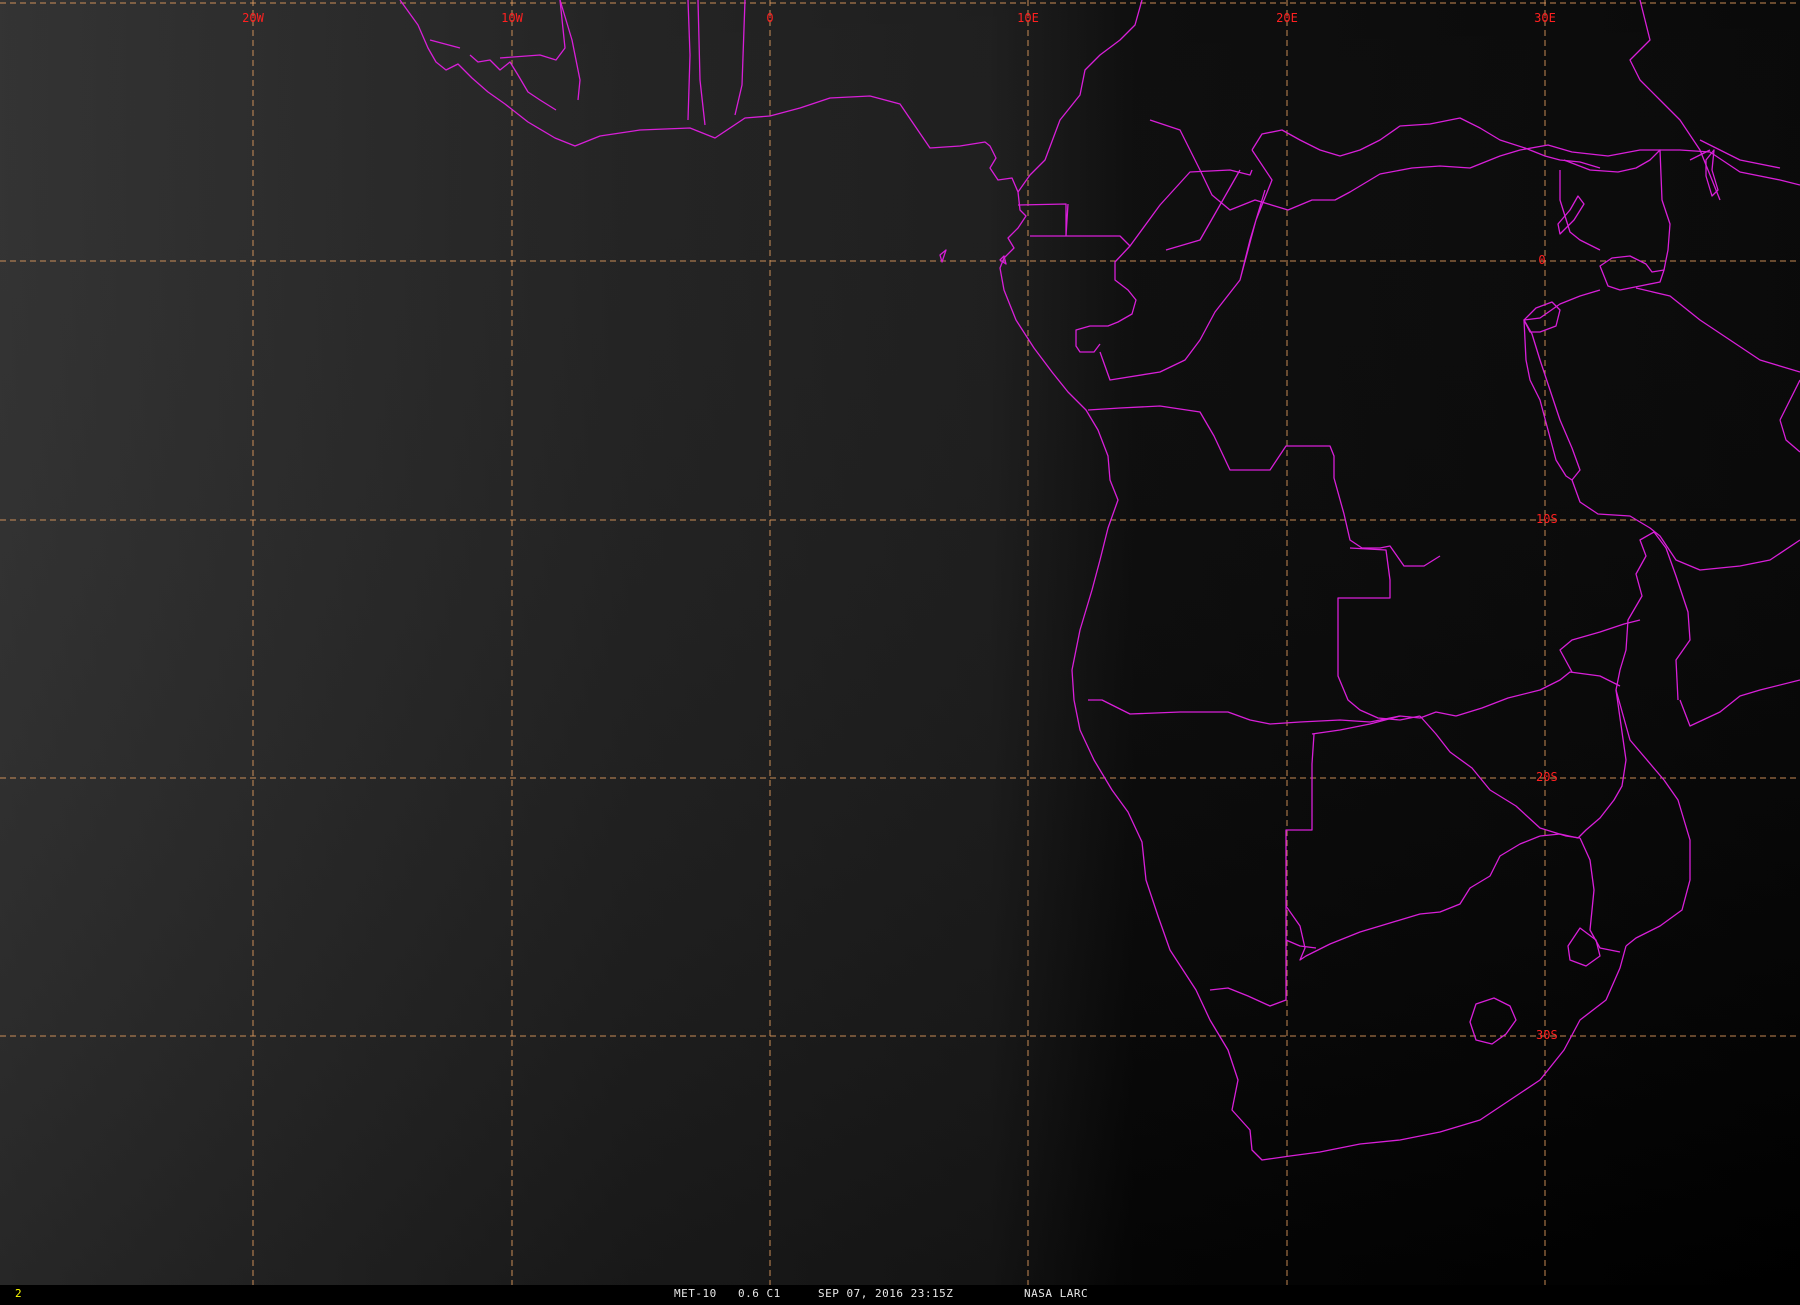 The width and height of the screenshot is (1800, 1305). Describe the element at coordinates (769, 18) in the screenshot. I see `lon-label-0: 0` at that location.